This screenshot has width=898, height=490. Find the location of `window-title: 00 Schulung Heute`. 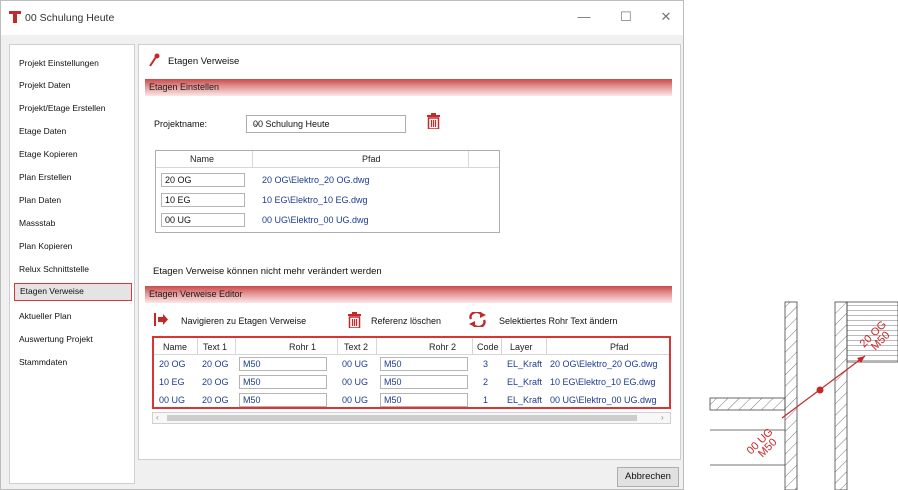

window-title: 00 Schulung Heute is located at coordinates (70, 18).